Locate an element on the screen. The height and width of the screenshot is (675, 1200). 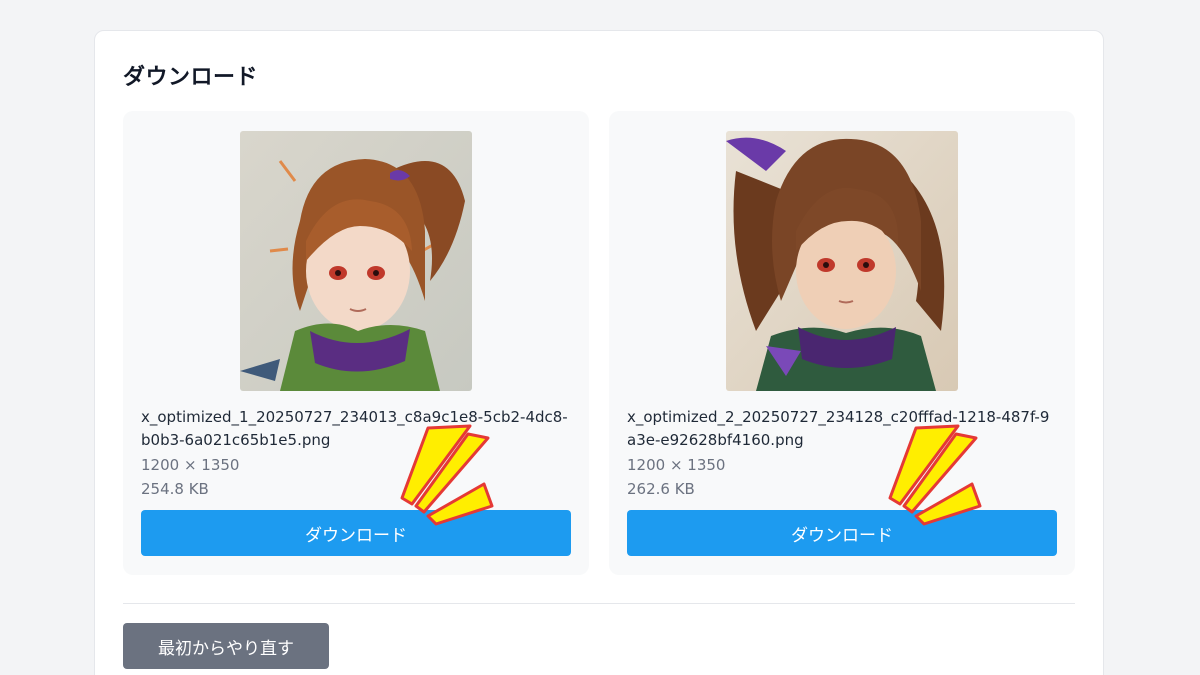
image-dimensions-1: 1200 × 1350 is located at coordinates (190, 465).